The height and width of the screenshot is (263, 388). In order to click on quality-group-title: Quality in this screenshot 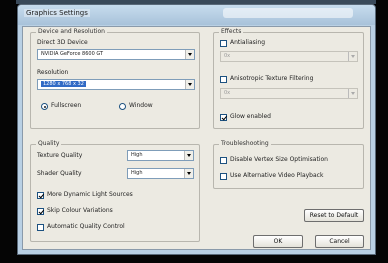, I will do `click(49, 144)`.